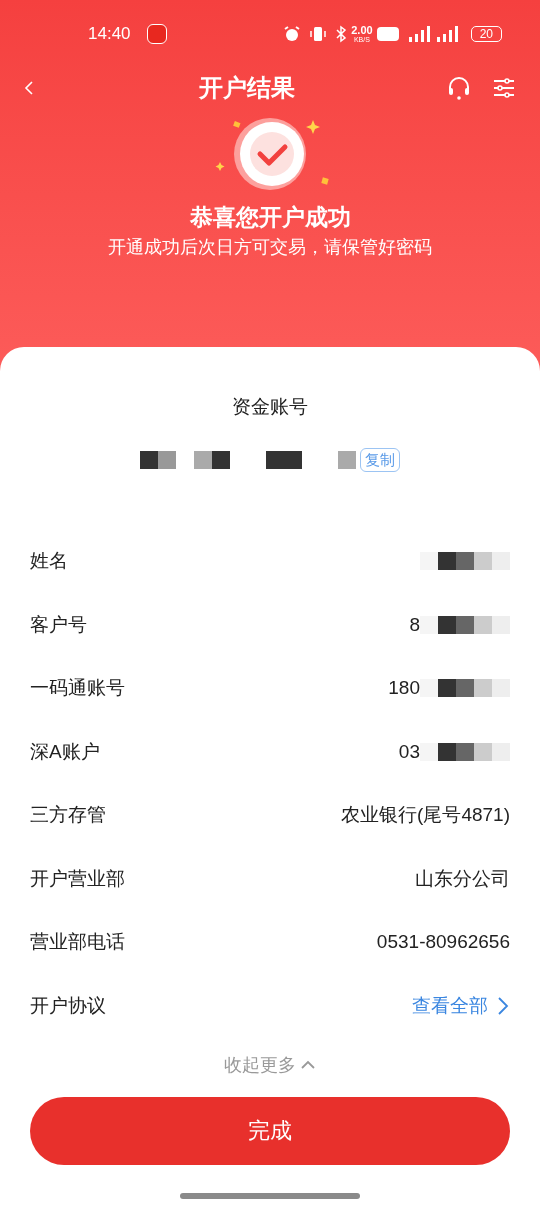  I want to click on back-chevron-icon, so click(29, 88).